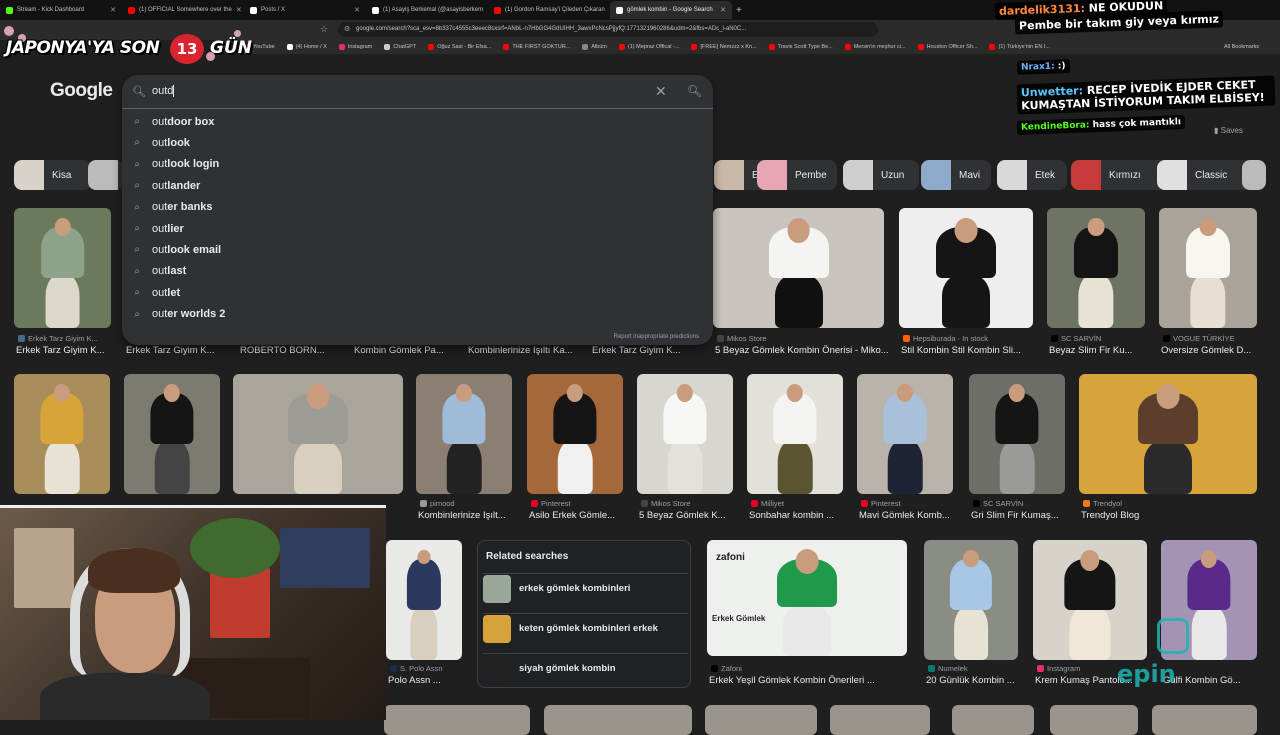 This screenshot has height=735, width=1280. I want to click on search-suggestion: ⌕ outdoor box, so click(417, 121).